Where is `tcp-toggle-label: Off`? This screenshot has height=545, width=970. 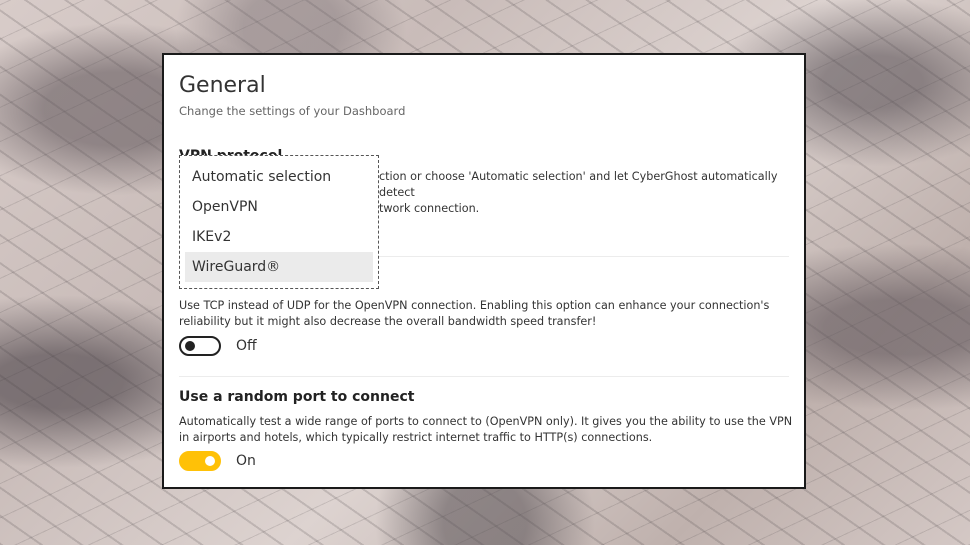 tcp-toggle-label: Off is located at coordinates (246, 346).